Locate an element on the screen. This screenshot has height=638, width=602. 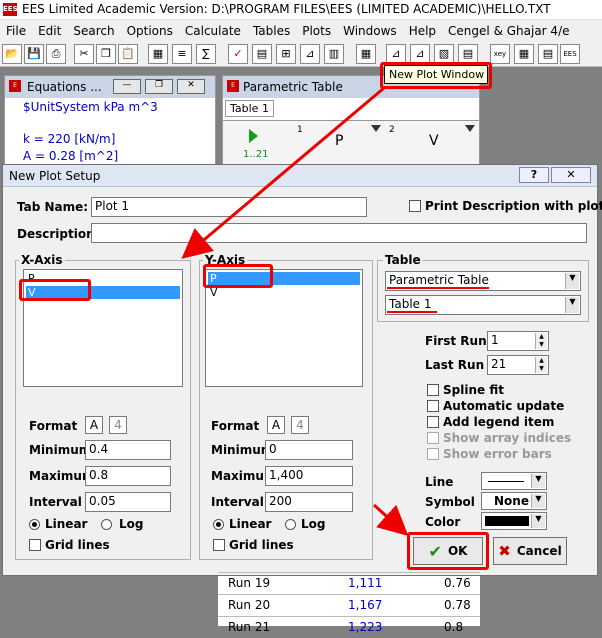
arrow-to-axes is located at coordinates (283, 172).